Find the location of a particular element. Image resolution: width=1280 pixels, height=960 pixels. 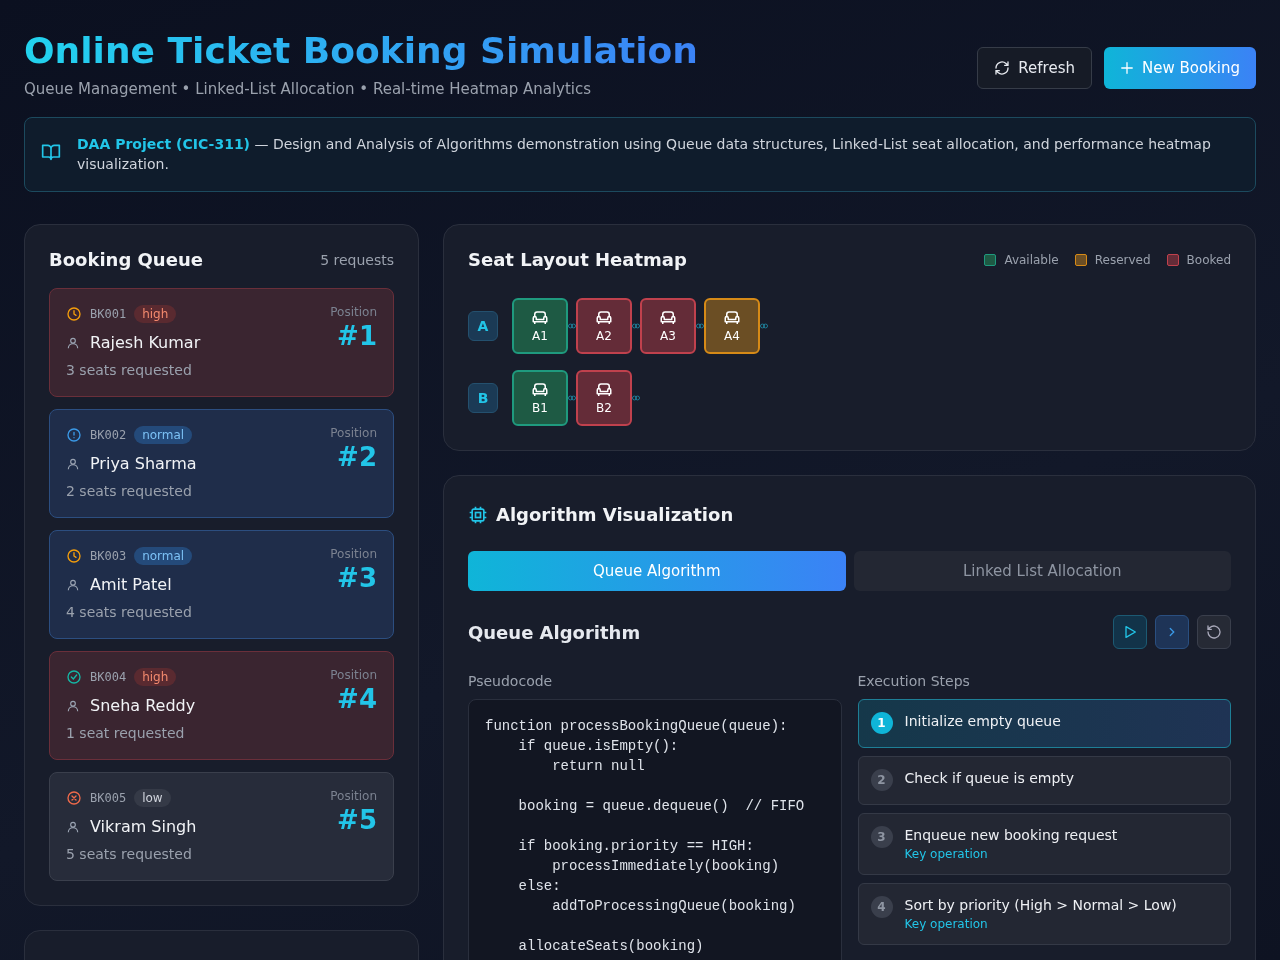

panel-title: Algorithm Visualization is located at coordinates (615, 514).